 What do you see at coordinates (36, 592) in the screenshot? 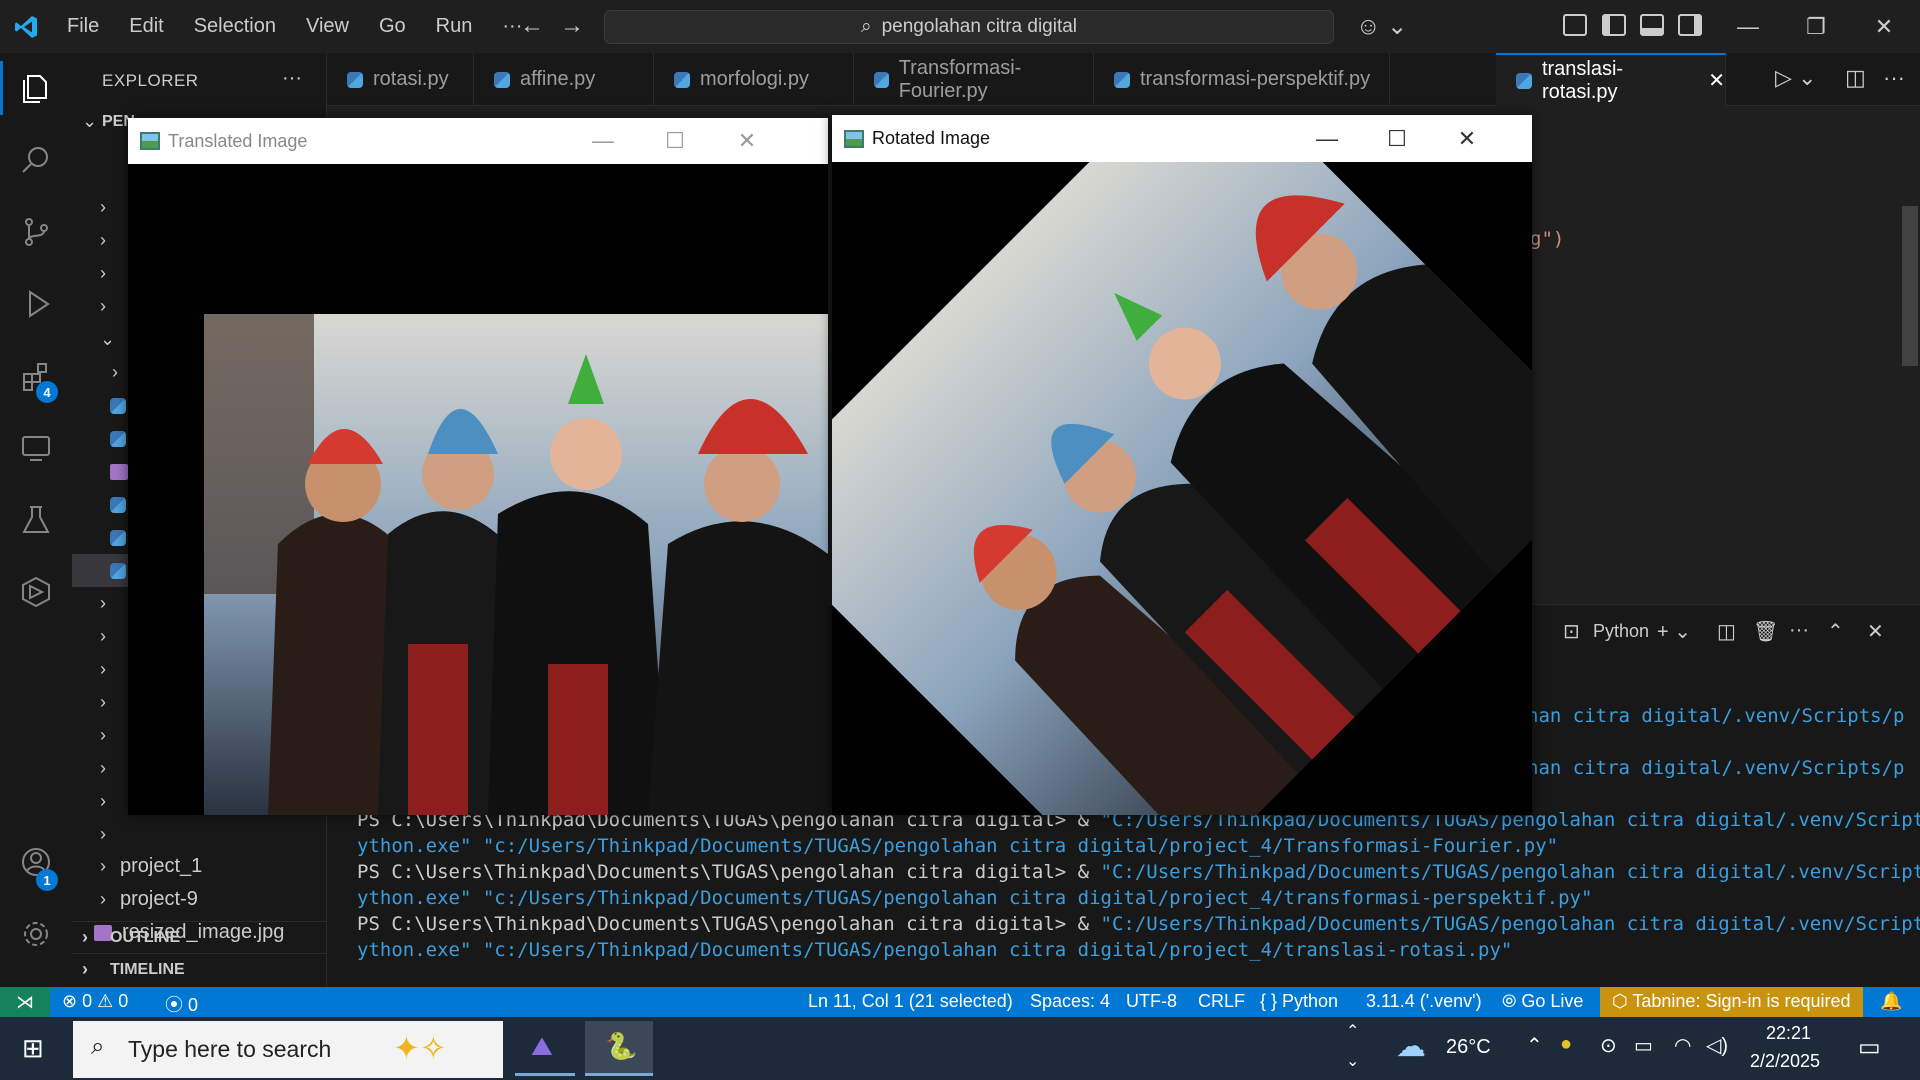
I see `docker-icon` at bounding box center [36, 592].